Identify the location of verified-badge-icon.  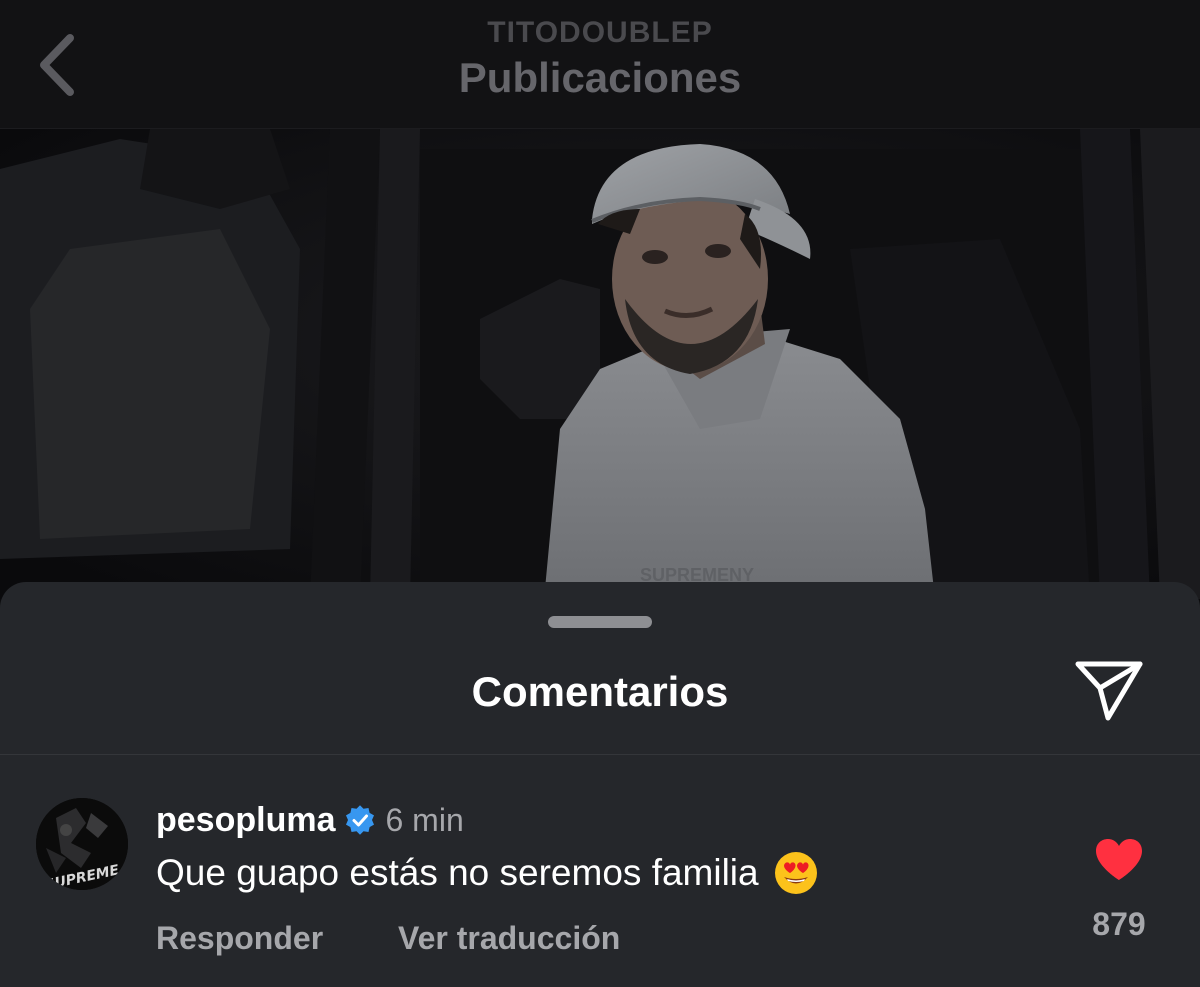
(360, 820).